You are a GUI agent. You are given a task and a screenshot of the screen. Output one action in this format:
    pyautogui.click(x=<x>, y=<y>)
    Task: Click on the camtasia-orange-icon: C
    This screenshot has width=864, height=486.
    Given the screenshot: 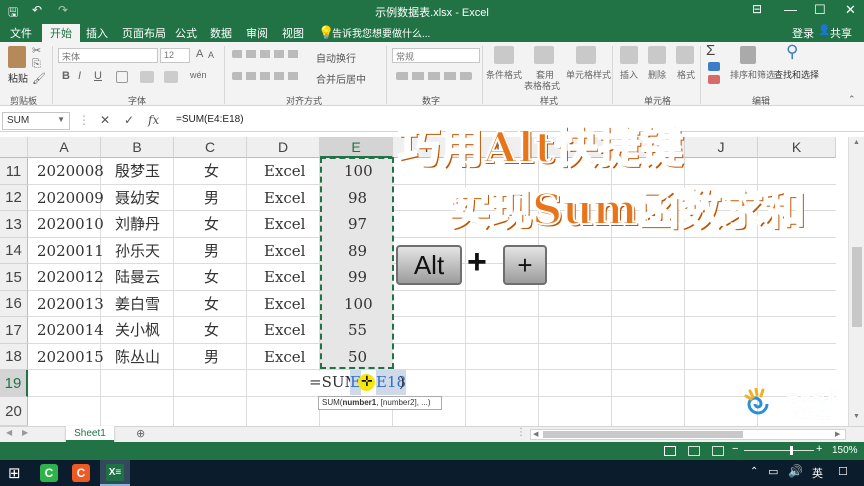 What is the action you would take?
    pyautogui.click(x=81, y=473)
    